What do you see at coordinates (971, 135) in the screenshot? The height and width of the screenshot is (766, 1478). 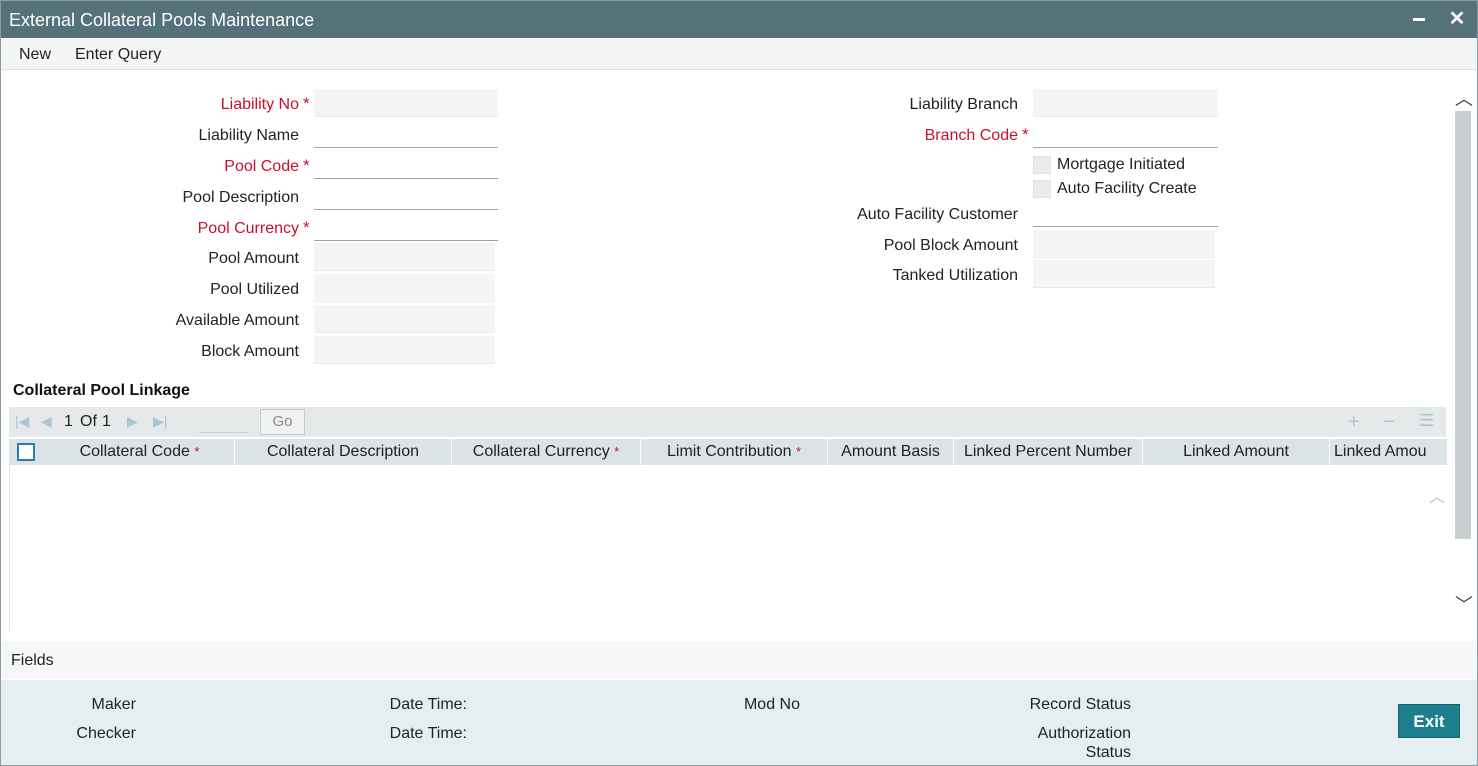 I see `branch-code-label: Branch Code` at bounding box center [971, 135].